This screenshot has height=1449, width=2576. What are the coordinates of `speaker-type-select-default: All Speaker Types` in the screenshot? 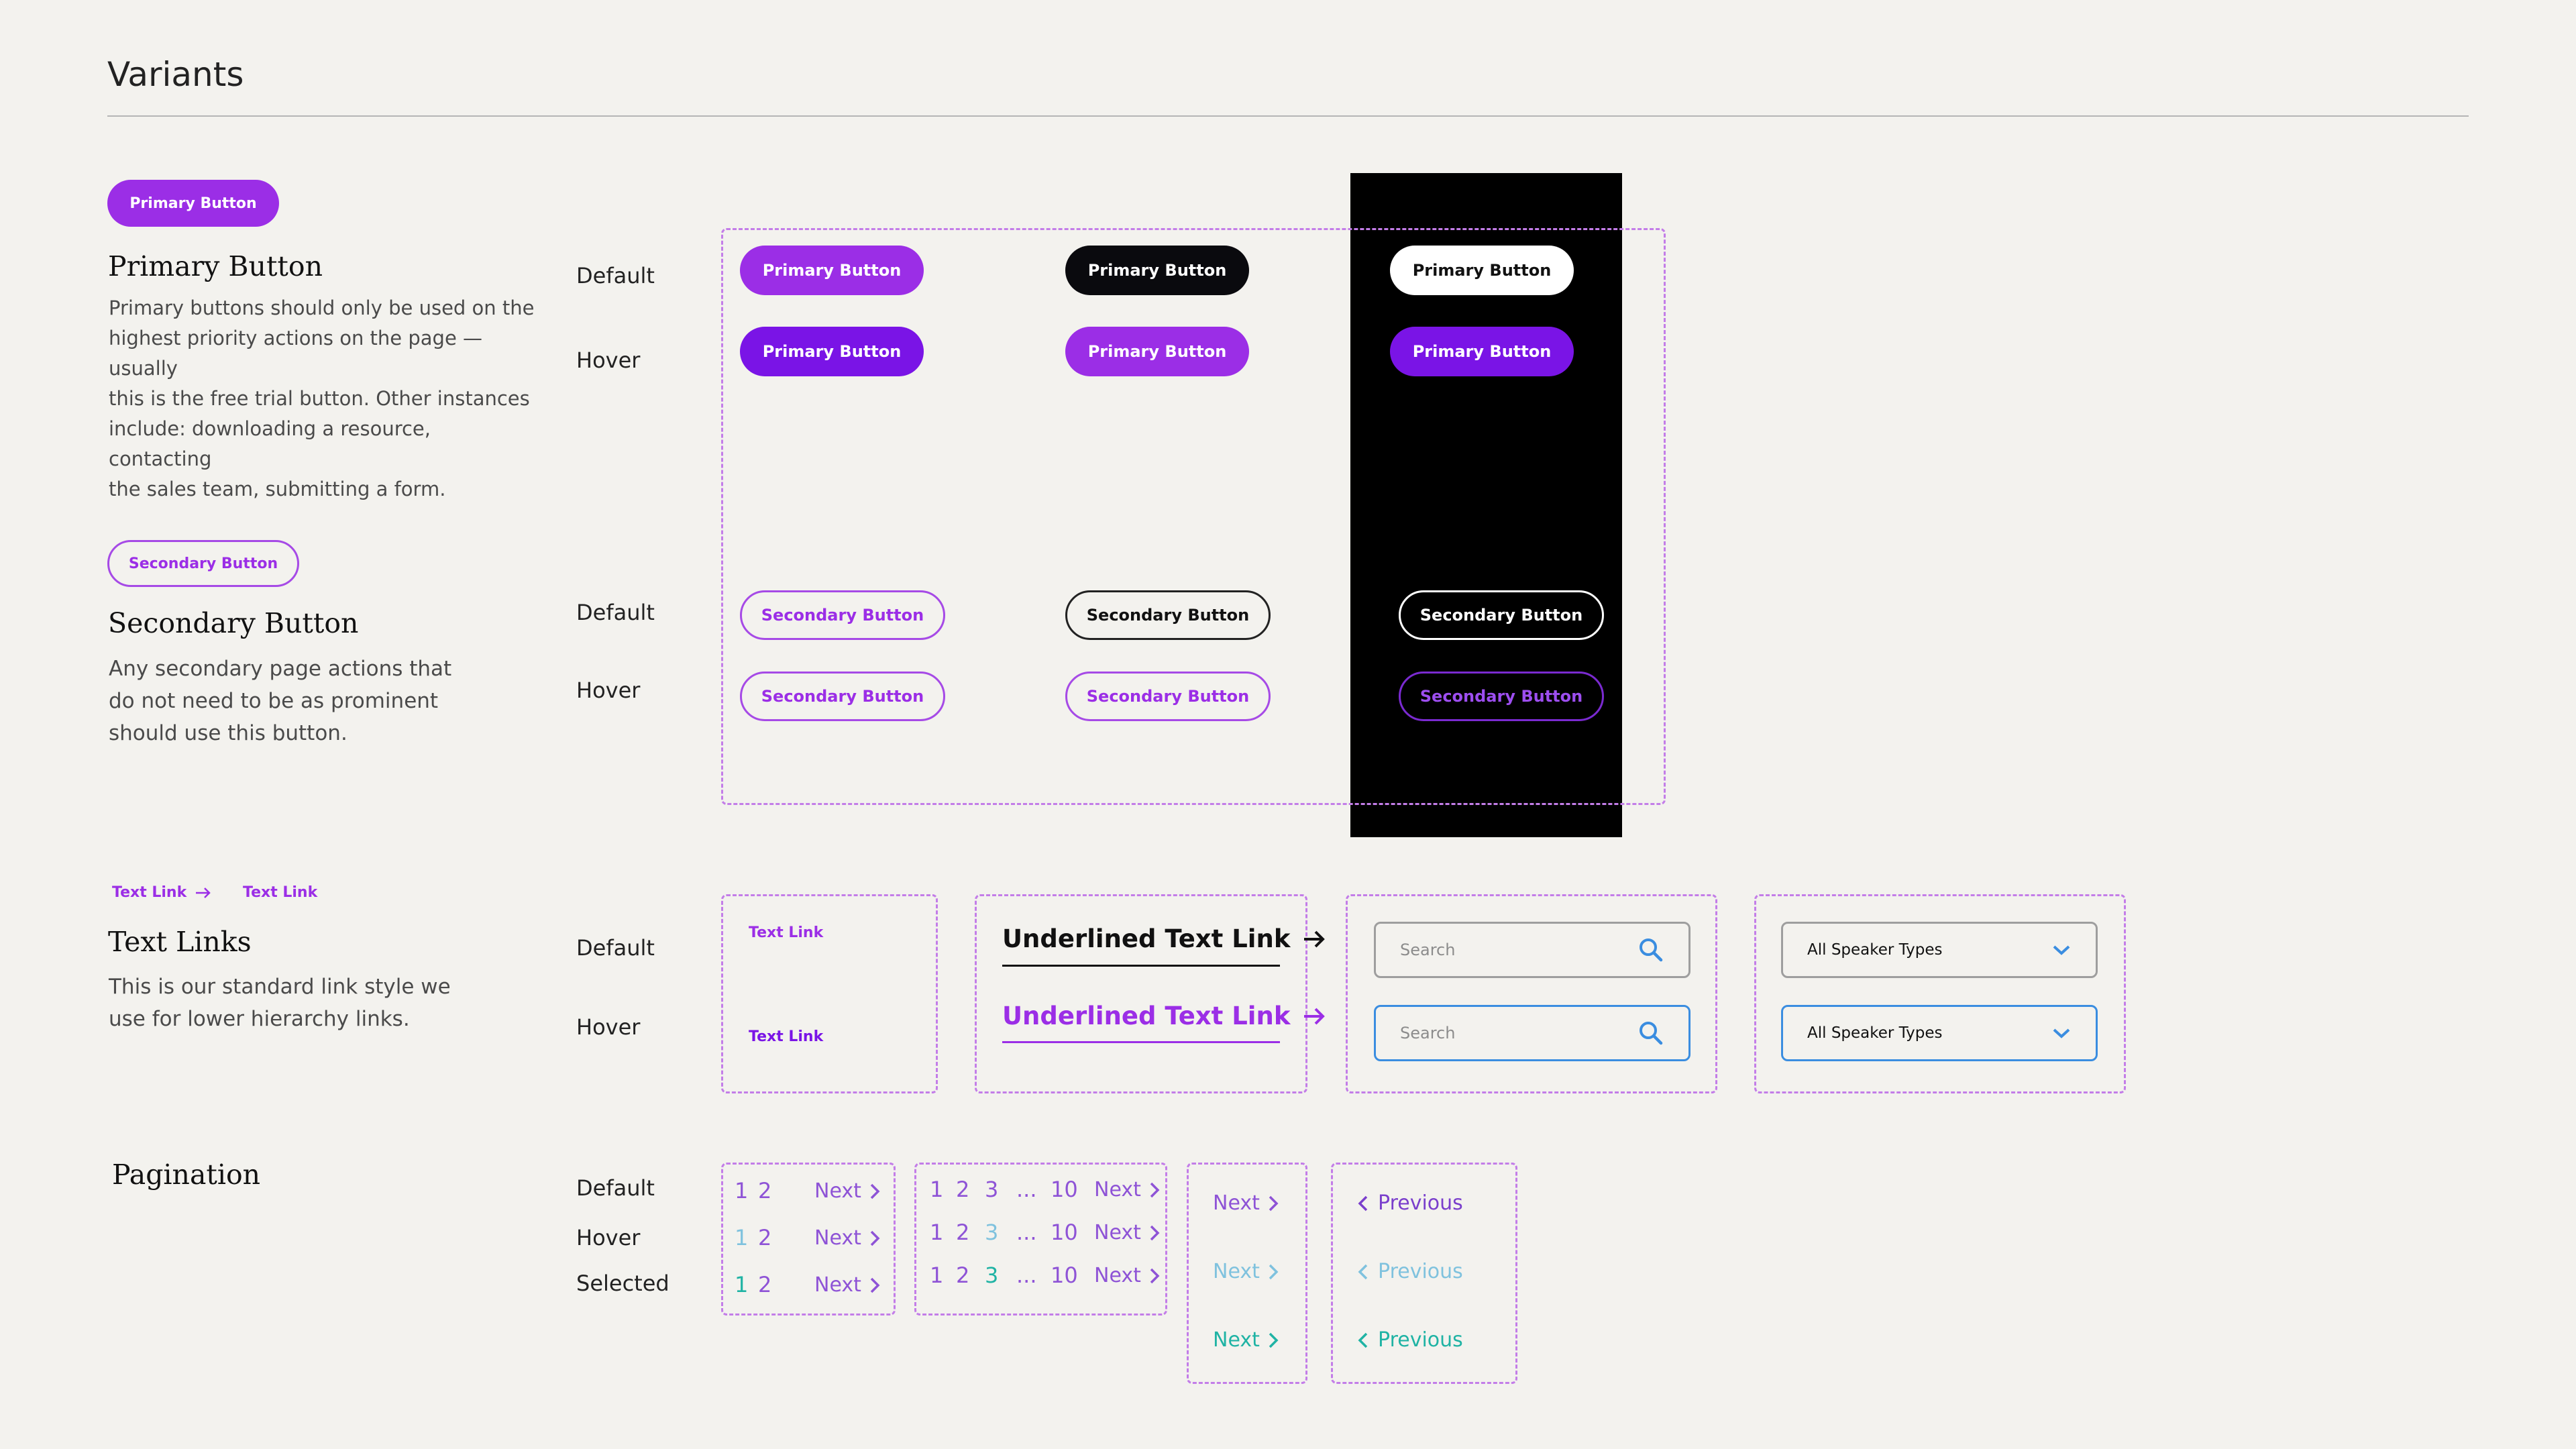 It's located at (1939, 950).